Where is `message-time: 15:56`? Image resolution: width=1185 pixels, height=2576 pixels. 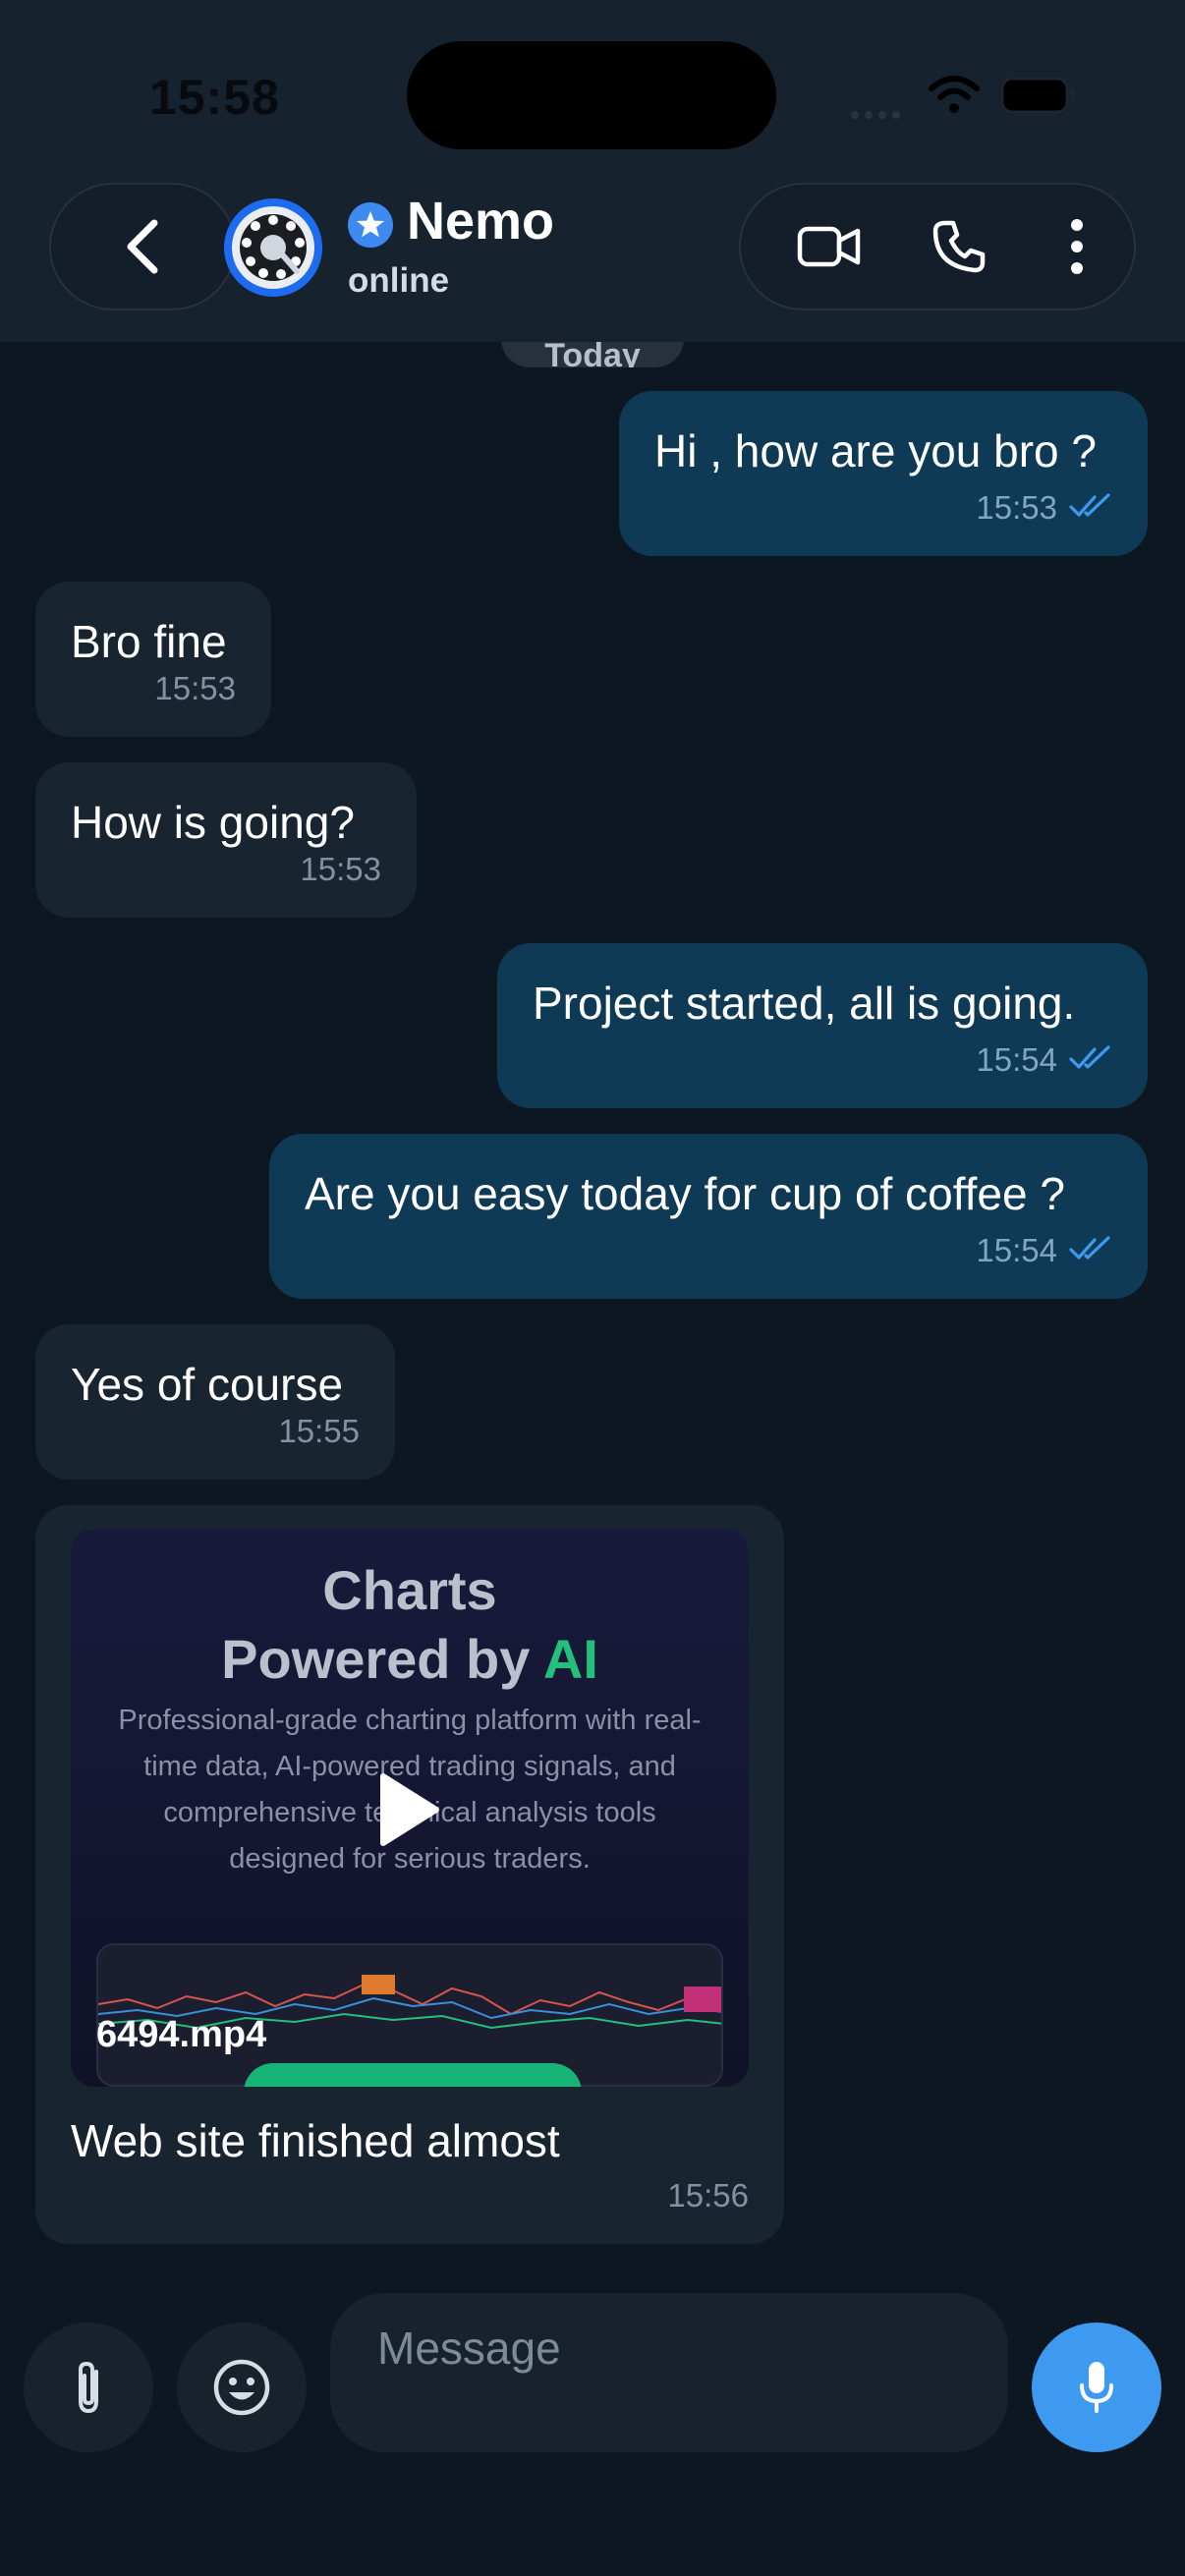 message-time: 15:56 is located at coordinates (708, 2195).